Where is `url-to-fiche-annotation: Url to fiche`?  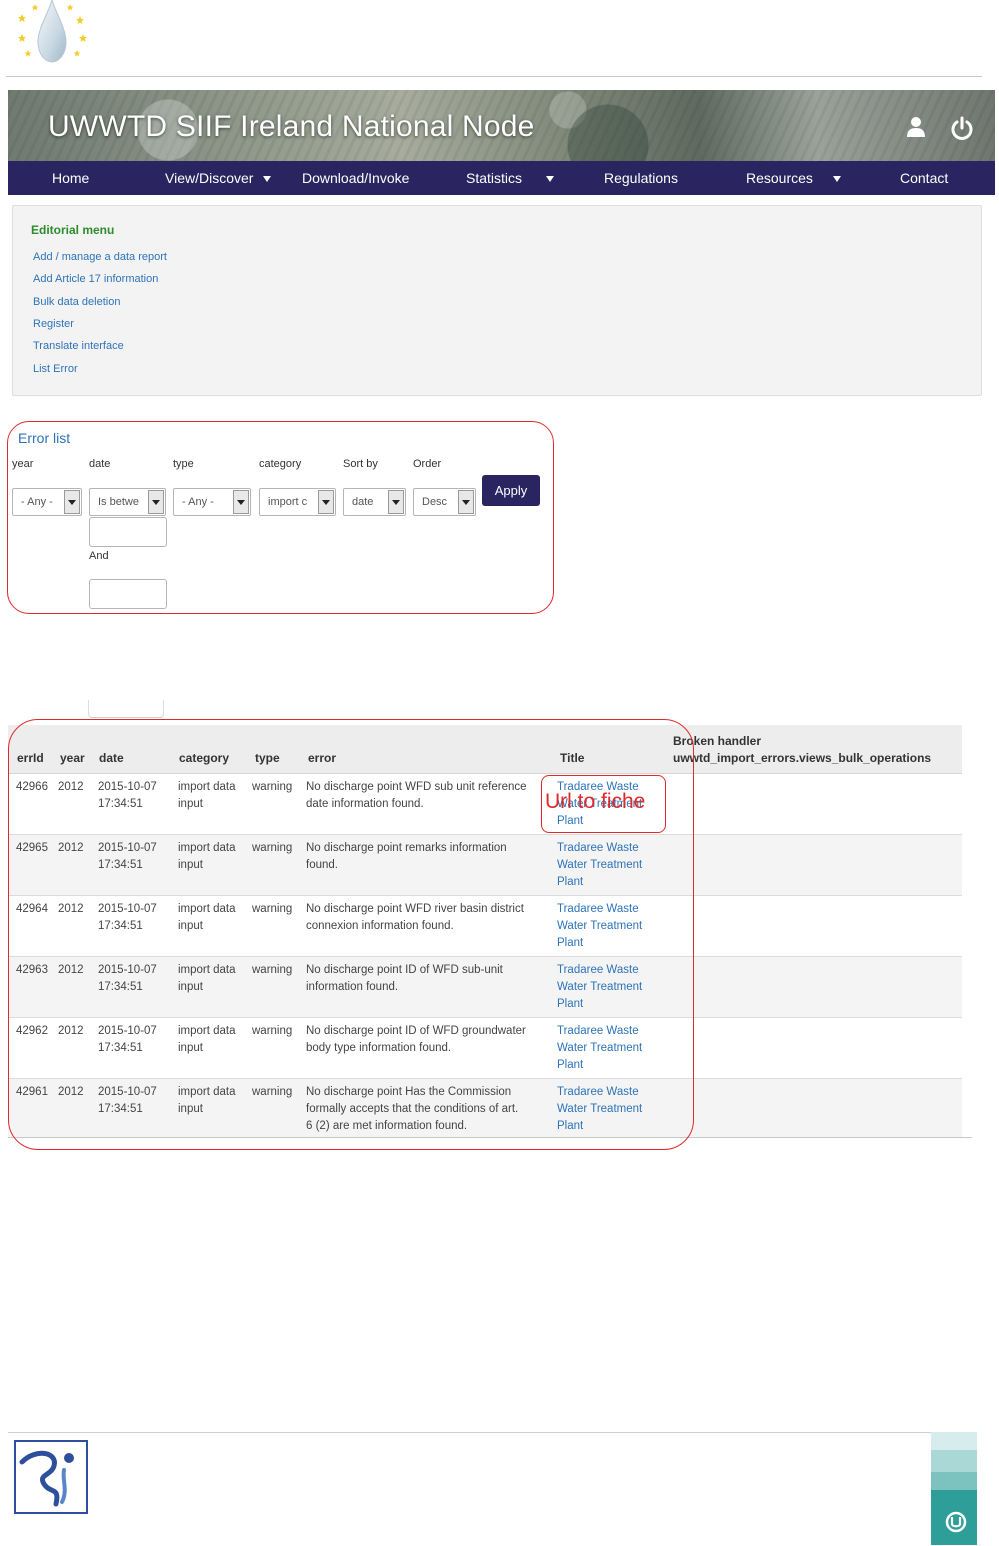 url-to-fiche-annotation: Url to fiche is located at coordinates (595, 801).